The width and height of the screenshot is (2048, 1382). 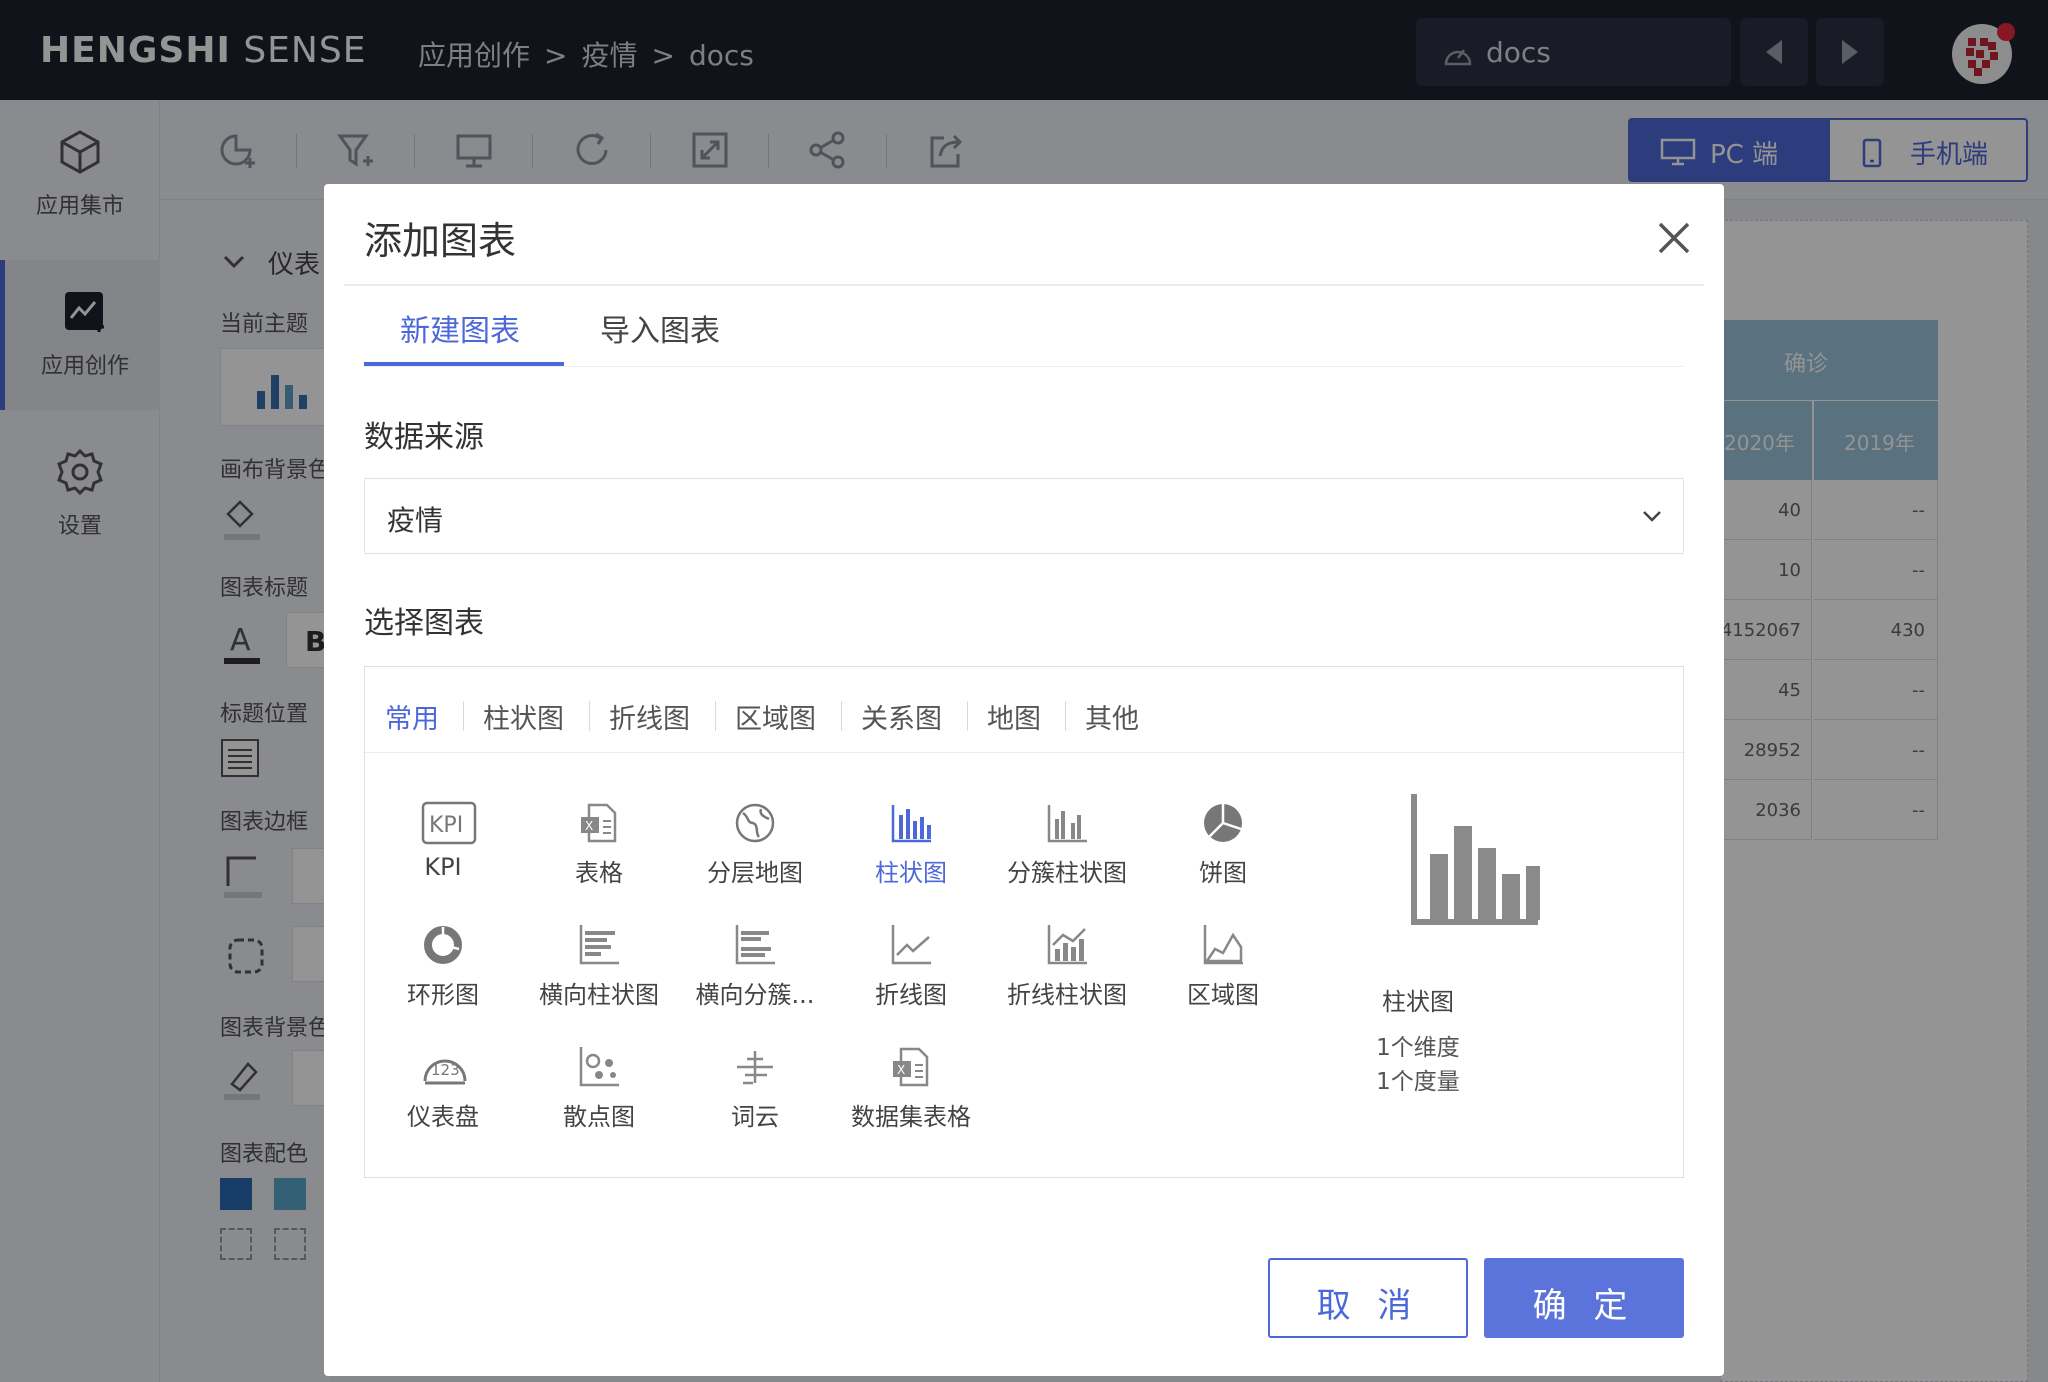 I want to click on chart-type-label: KPI, so click(x=443, y=867).